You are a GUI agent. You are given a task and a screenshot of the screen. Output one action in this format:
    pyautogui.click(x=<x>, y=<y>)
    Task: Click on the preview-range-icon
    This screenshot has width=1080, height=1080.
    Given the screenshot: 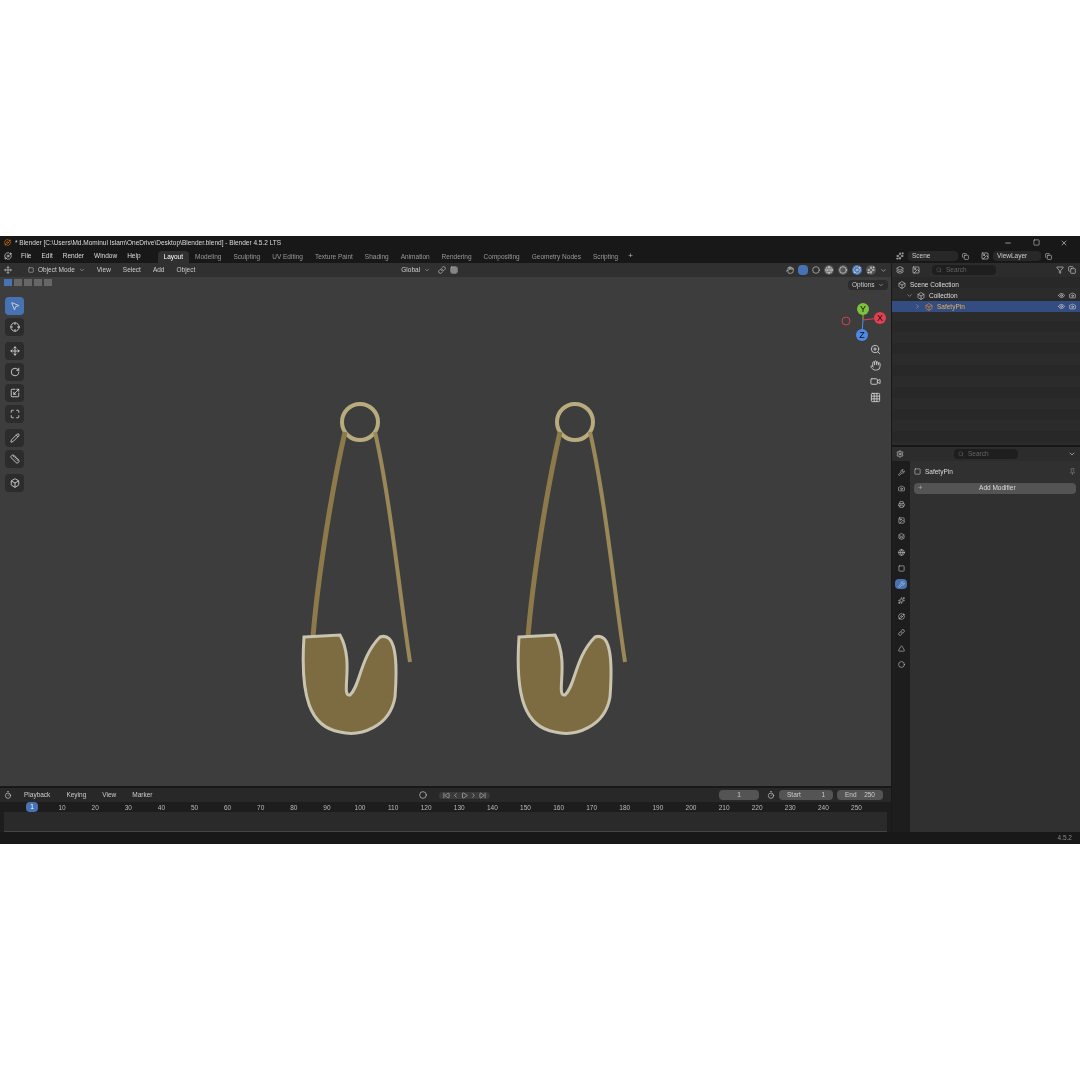 What is the action you would take?
    pyautogui.click(x=771, y=795)
    